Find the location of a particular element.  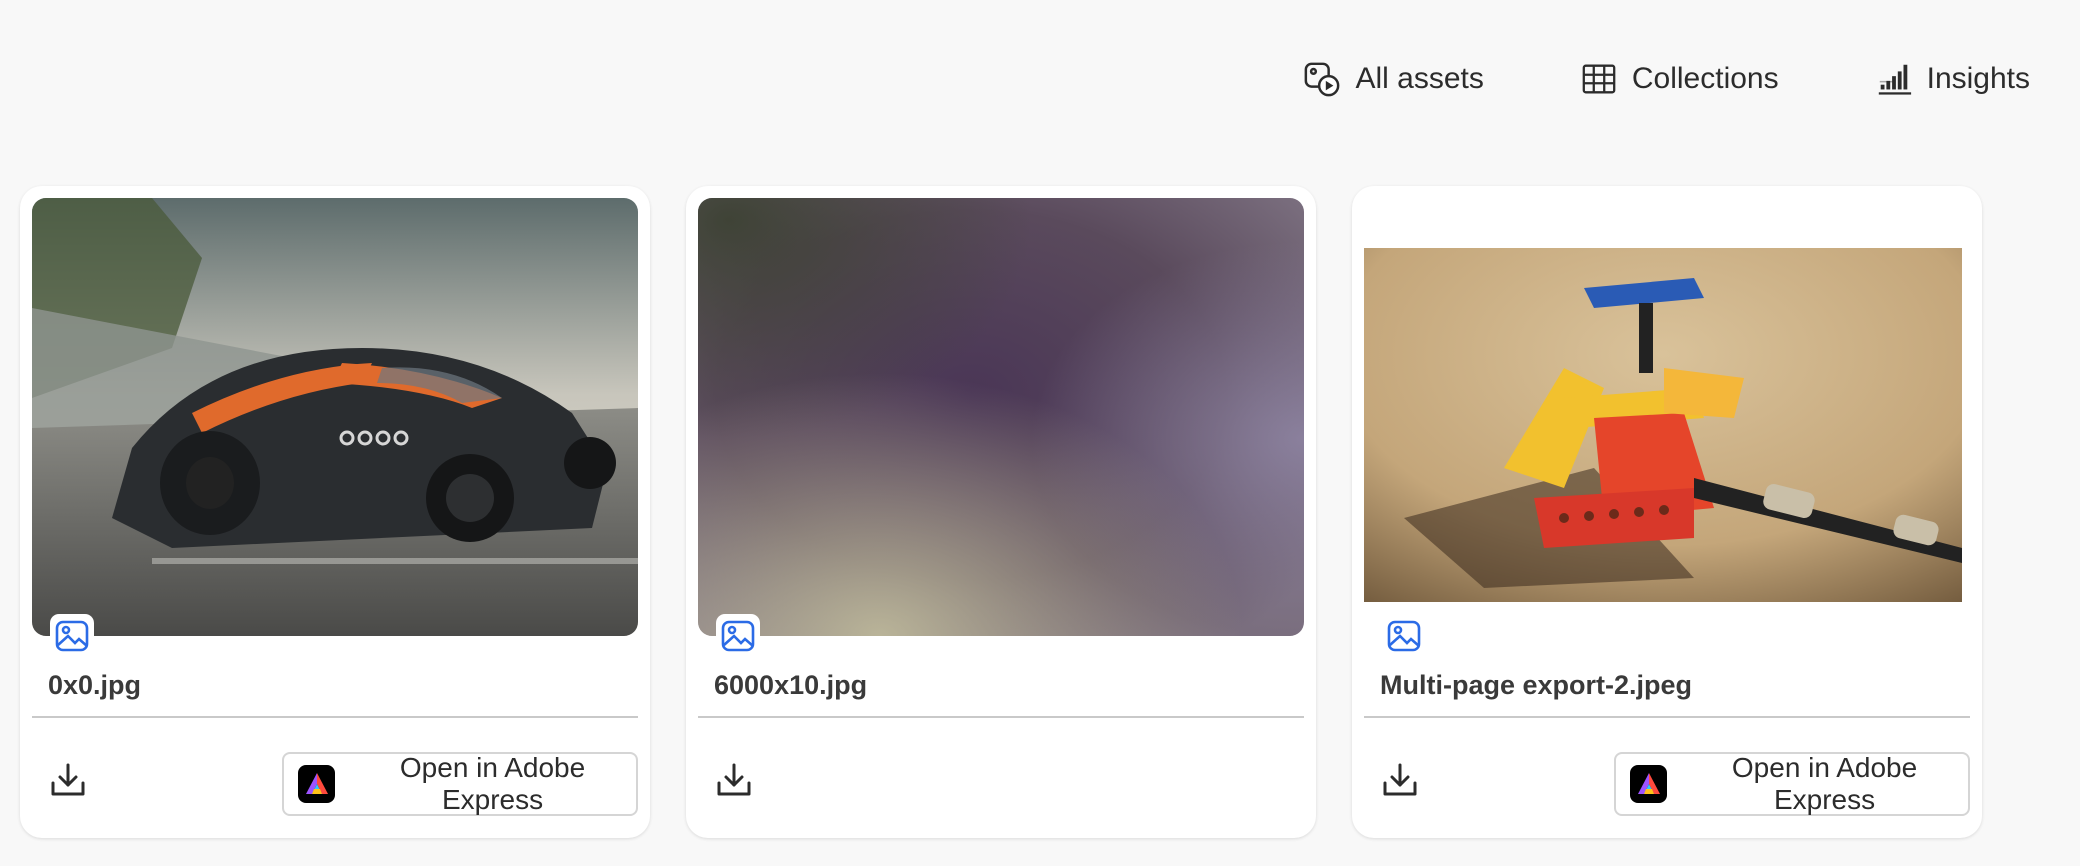

lego-model-image is located at coordinates (1663, 425).